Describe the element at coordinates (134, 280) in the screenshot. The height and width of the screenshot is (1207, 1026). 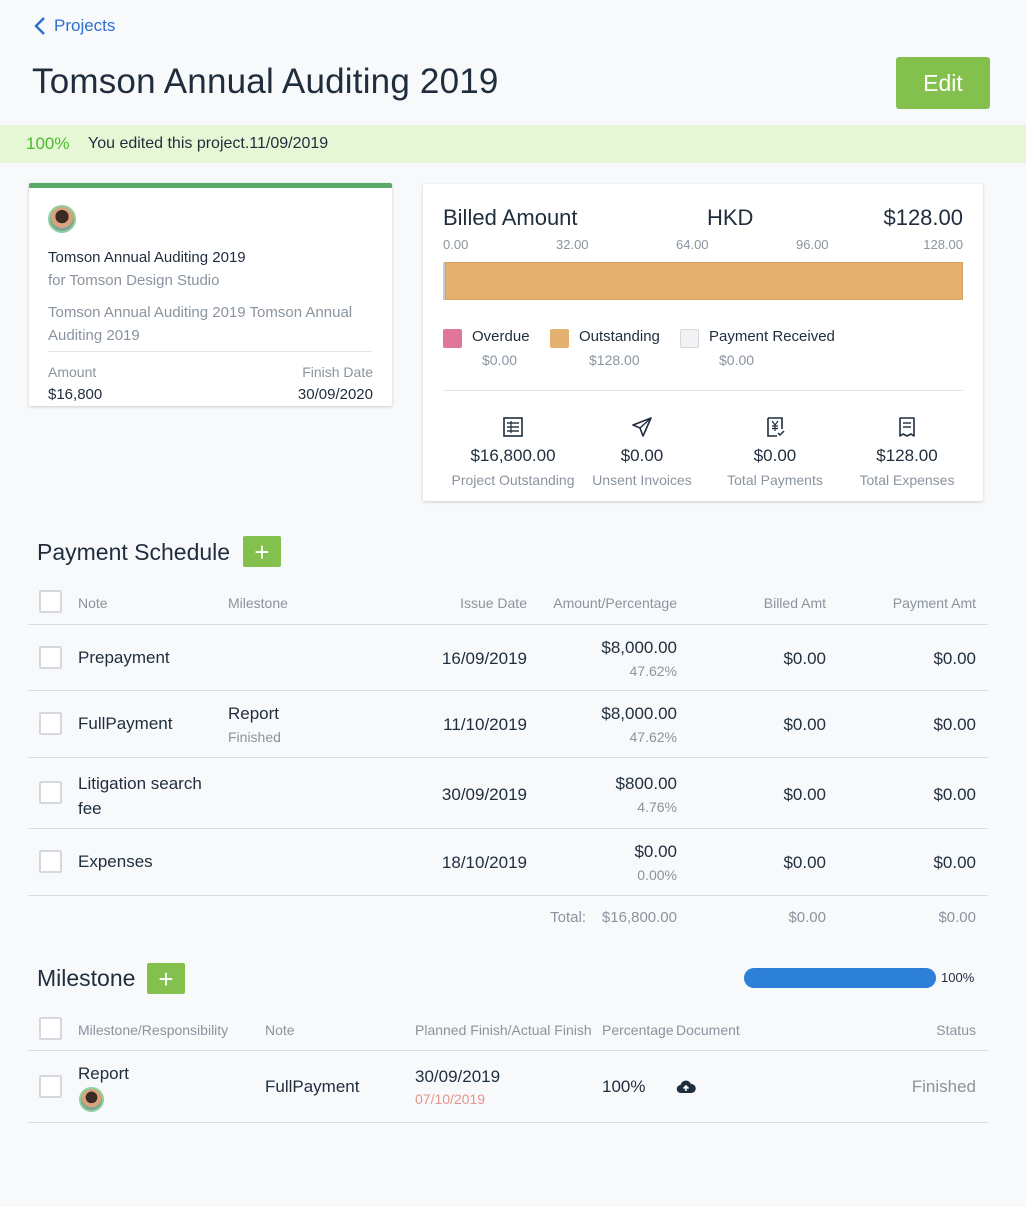
I see `project-client: for Tomson Design Studio` at that location.